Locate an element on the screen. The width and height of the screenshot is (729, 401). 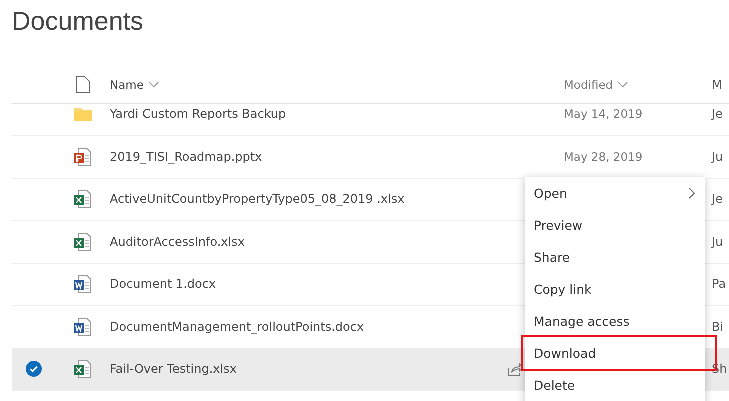
table-row: Yardi Custom Reports Backup May 14, 2019 Je is located at coordinates (370, 120).